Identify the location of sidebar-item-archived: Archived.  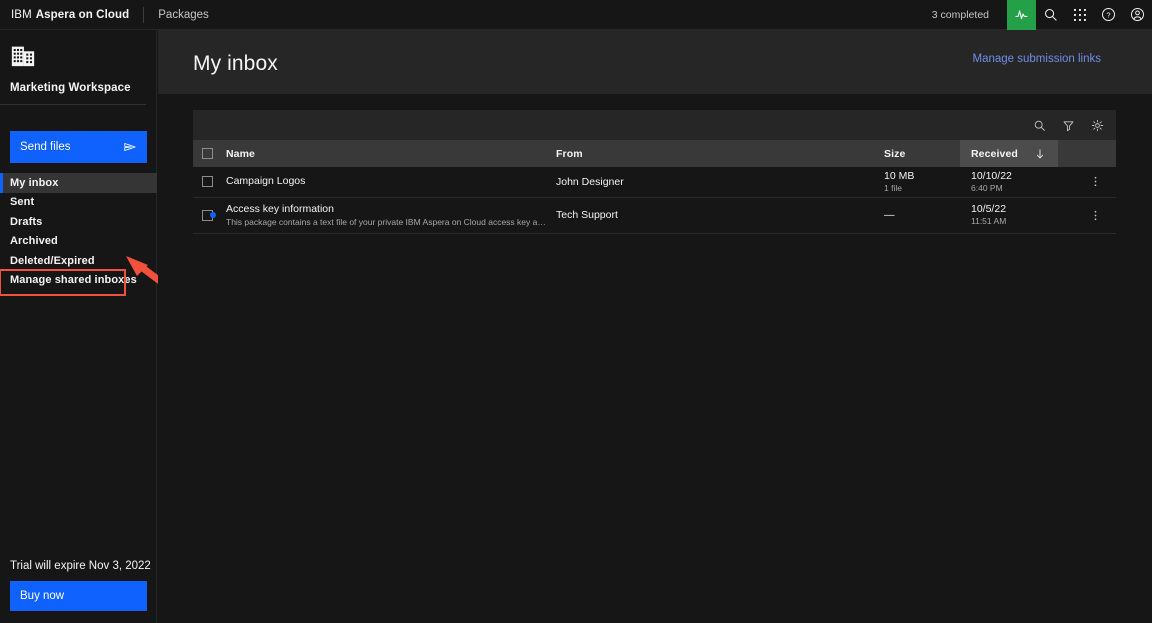
(78, 242).